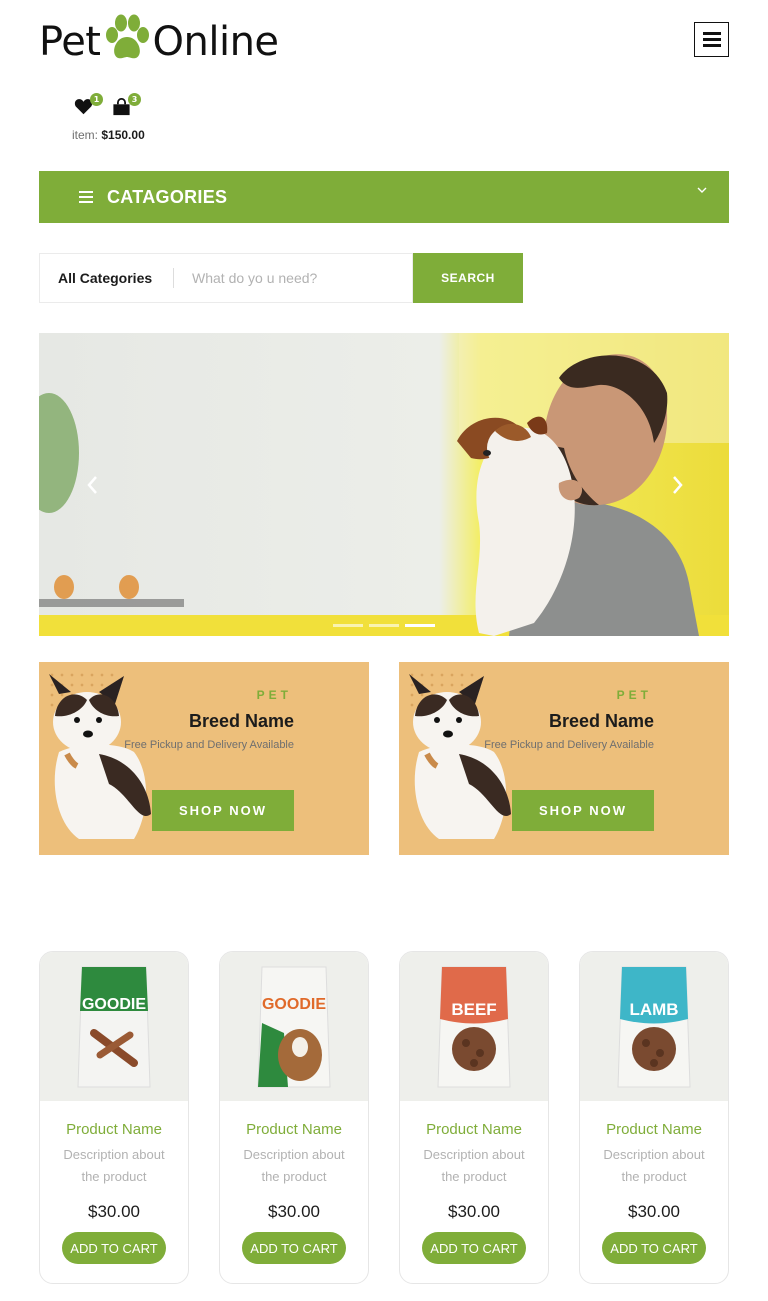 The image size is (768, 1301). I want to click on slider-indicators, so click(384, 625).